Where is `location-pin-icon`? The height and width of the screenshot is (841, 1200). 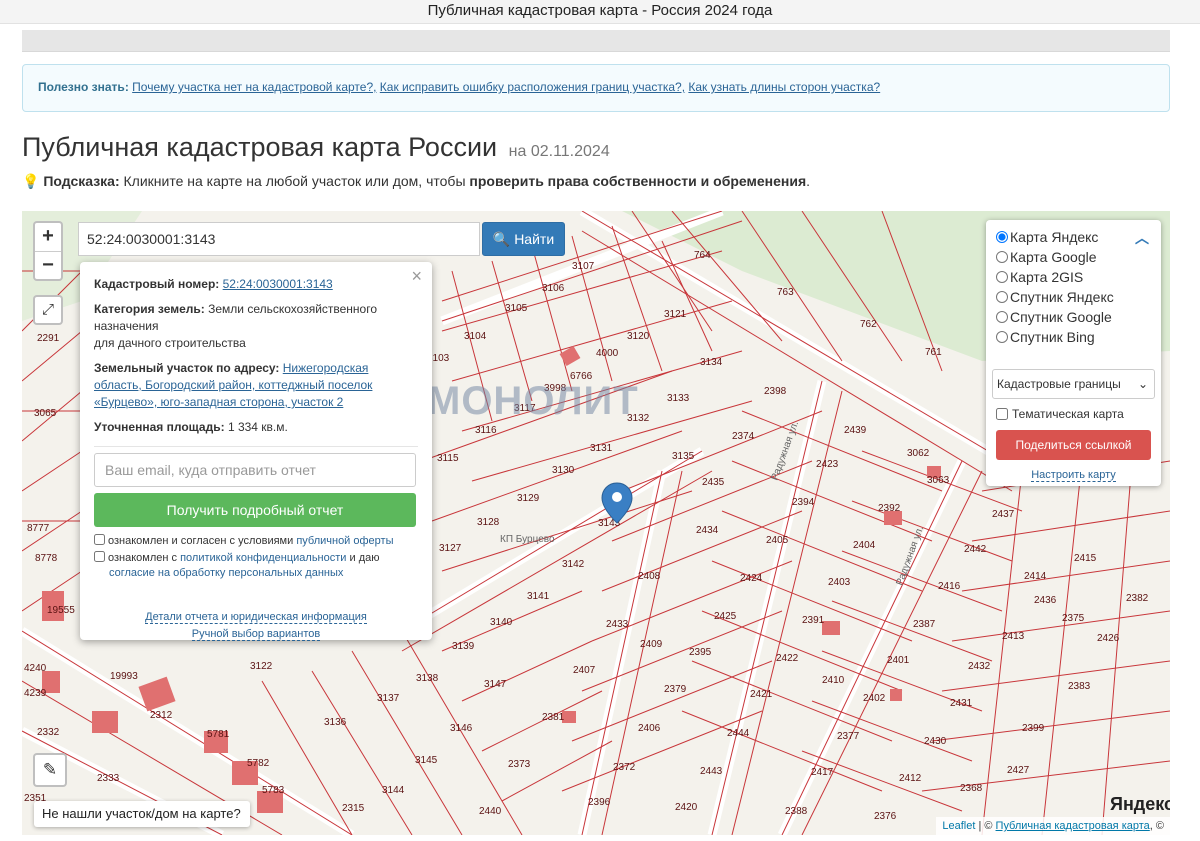 location-pin-icon is located at coordinates (617, 503).